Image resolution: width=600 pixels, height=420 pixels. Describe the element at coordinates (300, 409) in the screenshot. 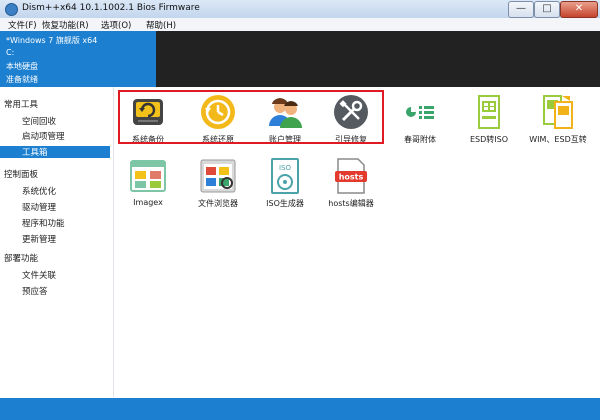

I see `status-bar` at that location.